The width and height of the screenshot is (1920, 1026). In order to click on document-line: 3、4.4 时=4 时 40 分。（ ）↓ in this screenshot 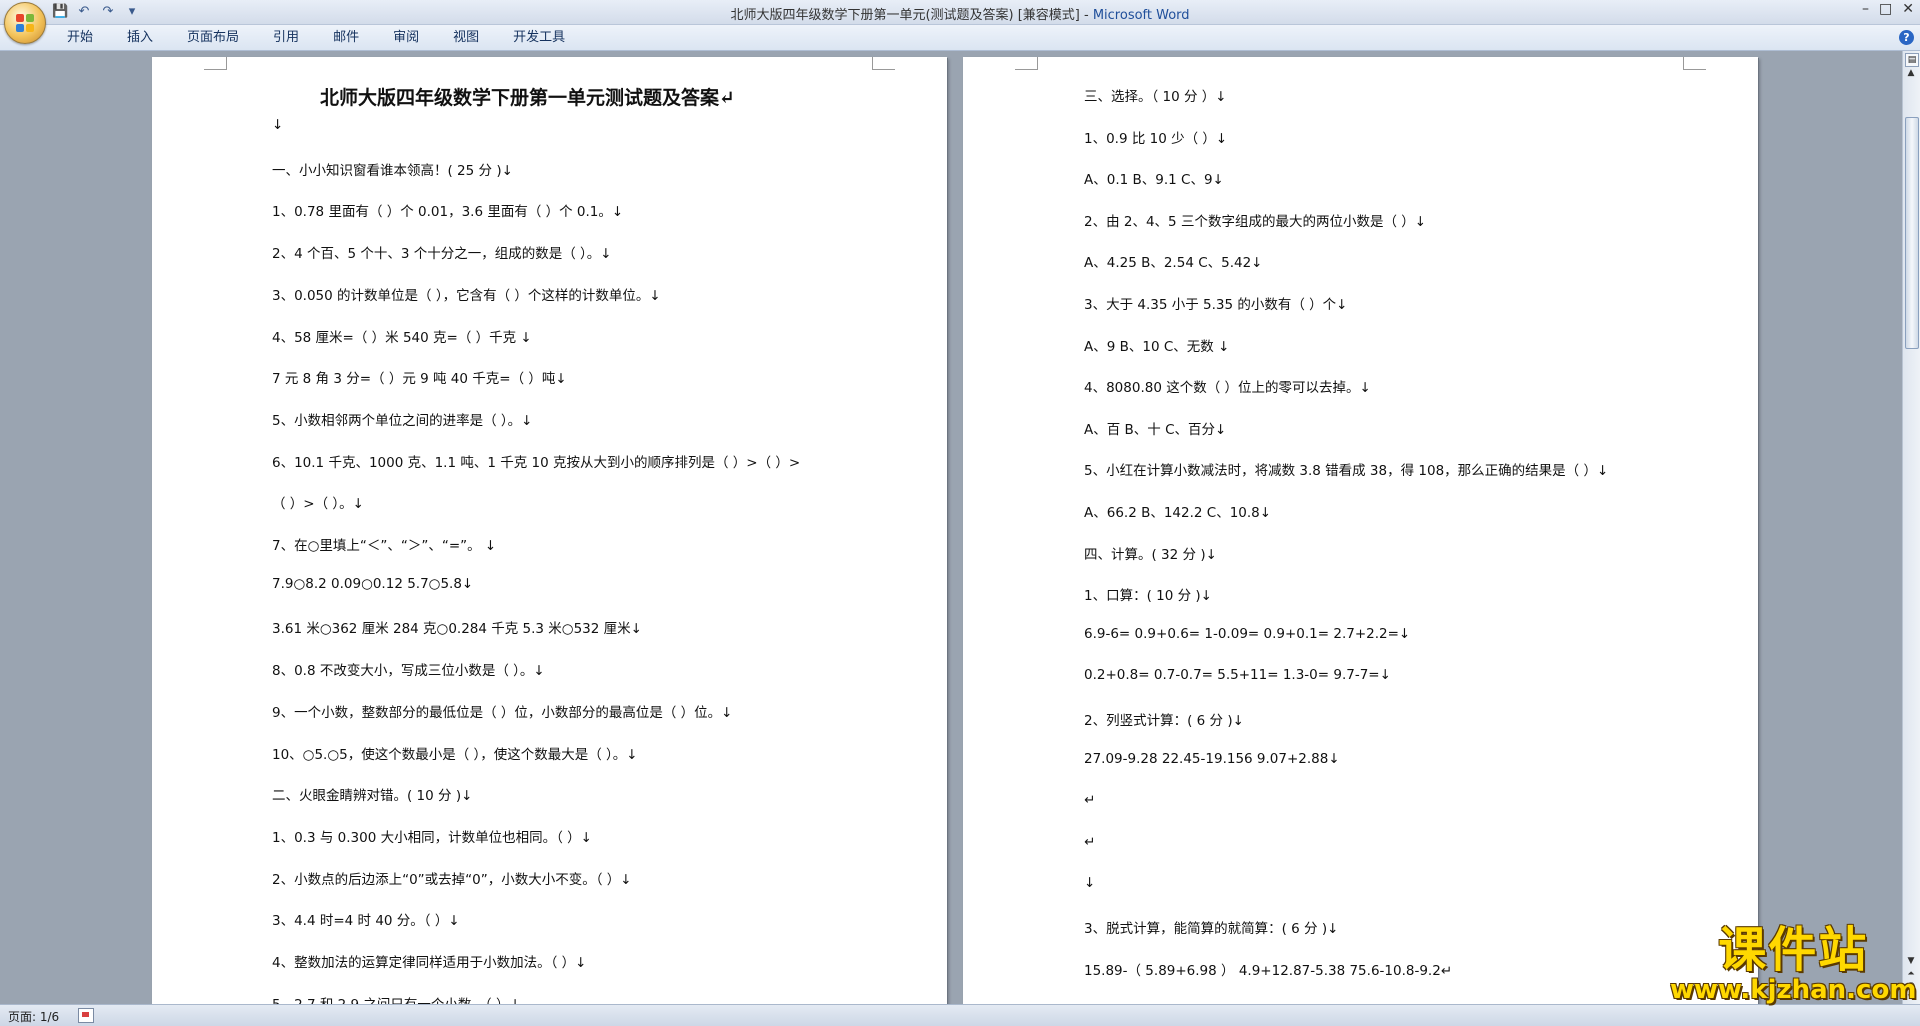, I will do `click(366, 921)`.